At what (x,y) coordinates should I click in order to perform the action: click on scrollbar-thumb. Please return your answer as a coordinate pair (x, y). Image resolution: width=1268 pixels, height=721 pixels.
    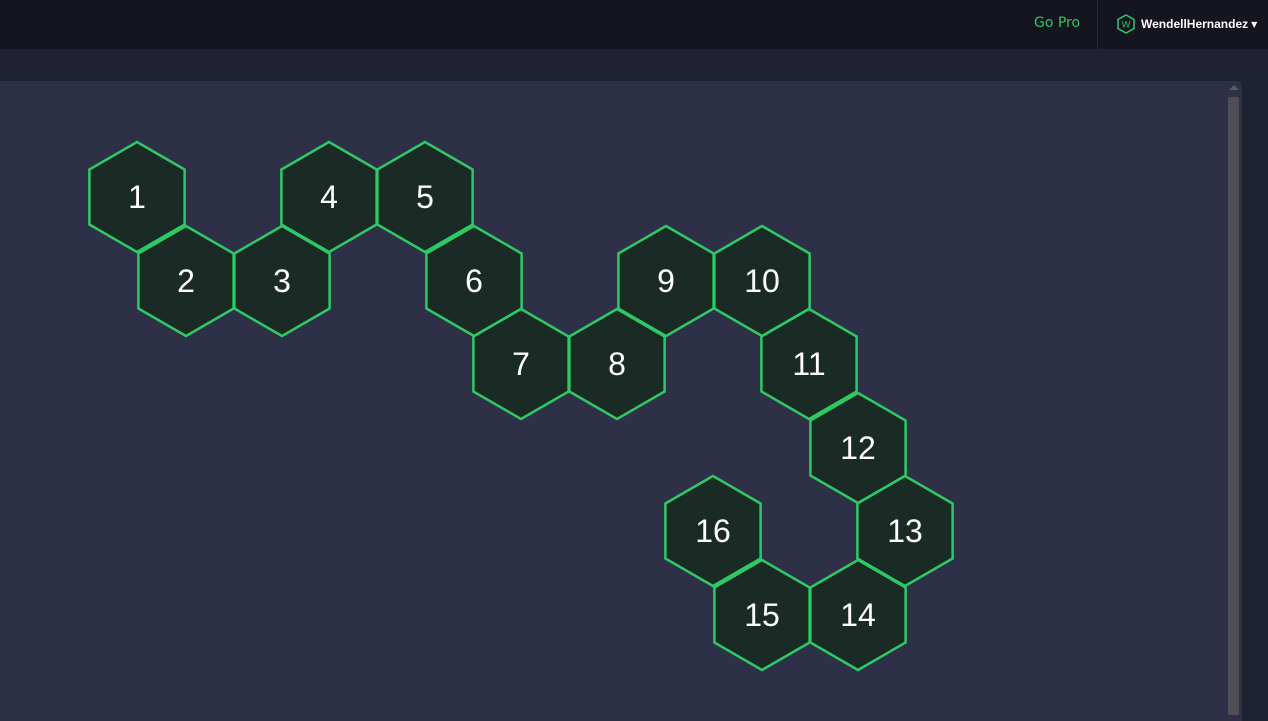
    Looking at the image, I should click on (1233, 406).